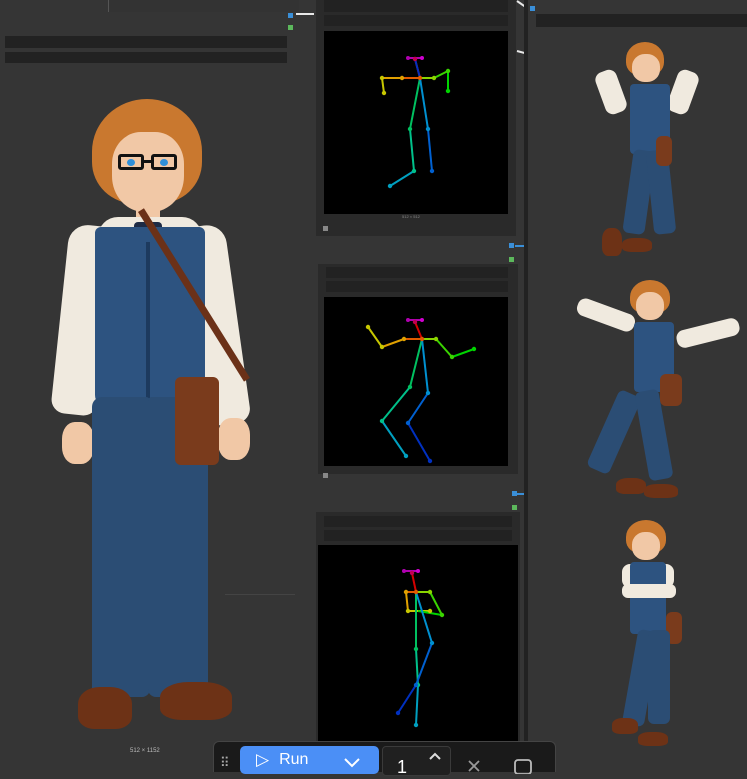 The width and height of the screenshot is (747, 779). Describe the element at coordinates (309, 760) in the screenshot. I see `run-button: ▷ Run` at that location.